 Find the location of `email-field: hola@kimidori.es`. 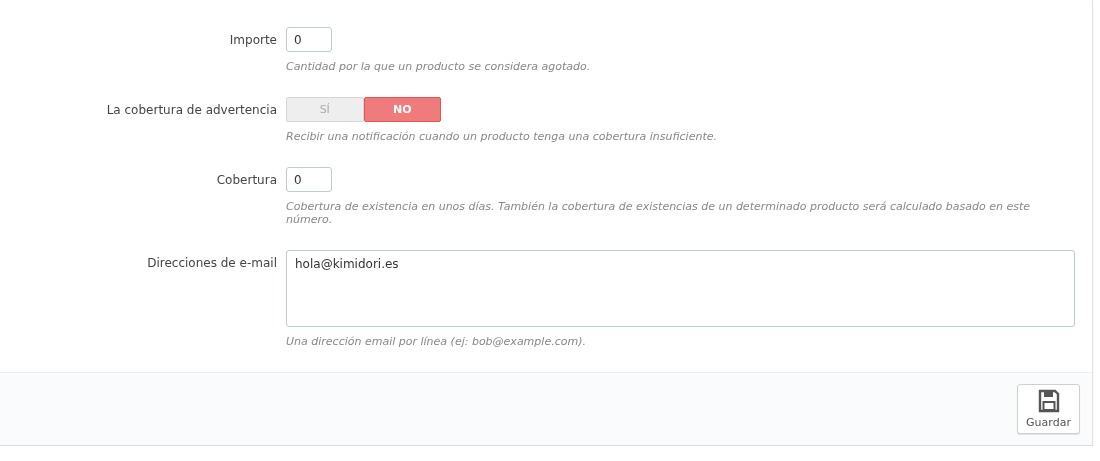

email-field: hola@kimidori.es is located at coordinates (680, 288).